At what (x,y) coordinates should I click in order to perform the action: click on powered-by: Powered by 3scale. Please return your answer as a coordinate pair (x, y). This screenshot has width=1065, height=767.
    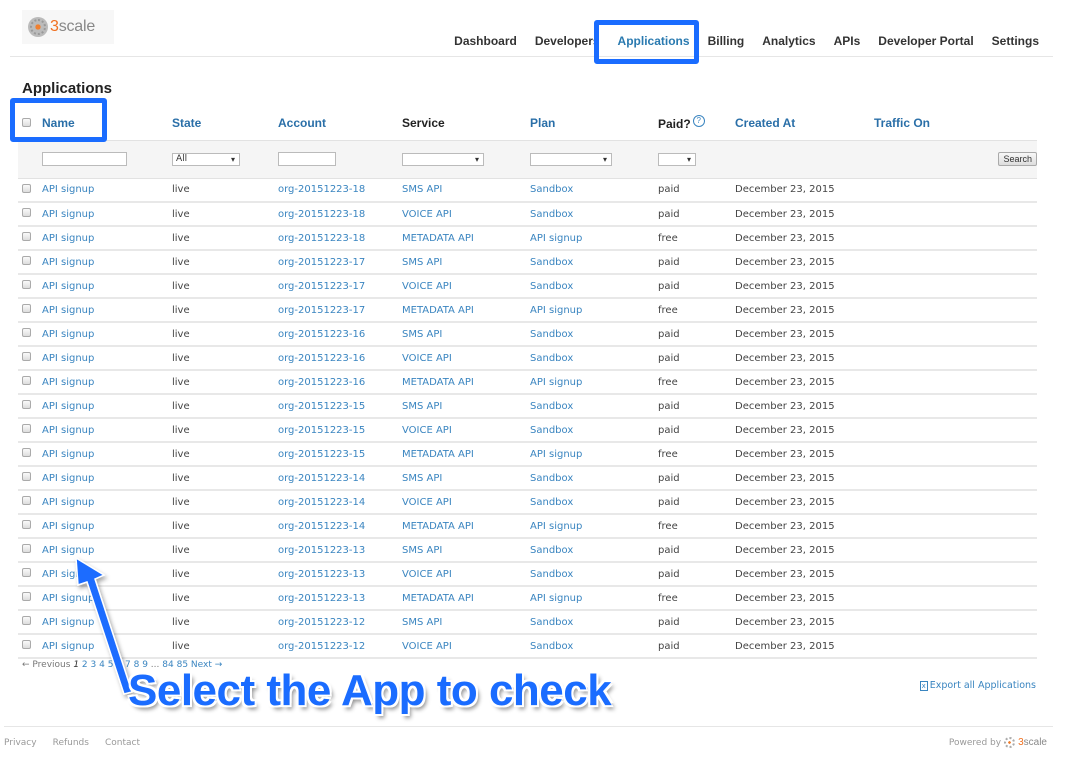
    Looking at the image, I should click on (998, 742).